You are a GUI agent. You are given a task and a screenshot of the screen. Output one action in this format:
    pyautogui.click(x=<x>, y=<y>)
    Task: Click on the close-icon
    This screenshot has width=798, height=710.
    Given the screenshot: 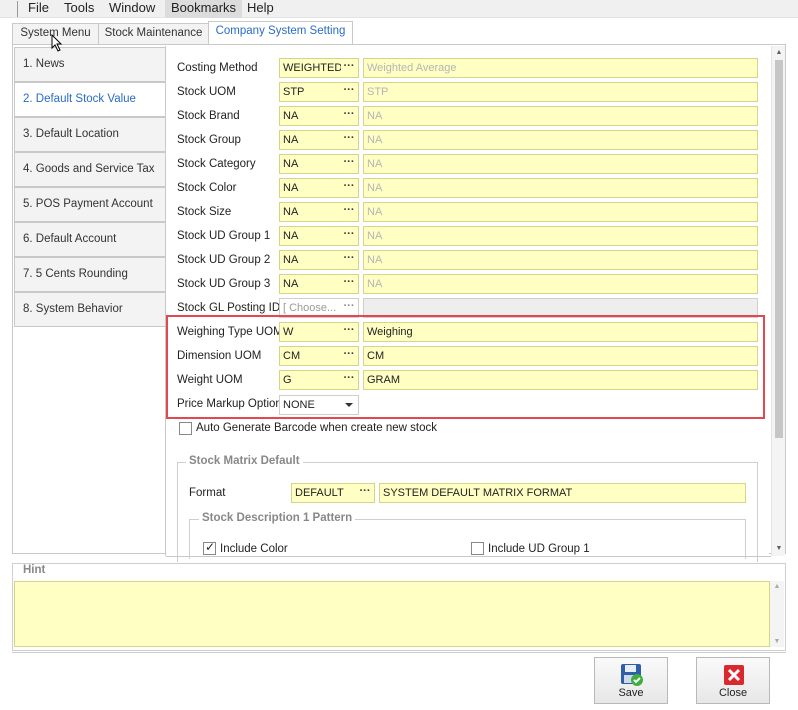 What is the action you would take?
    pyautogui.click(x=734, y=675)
    